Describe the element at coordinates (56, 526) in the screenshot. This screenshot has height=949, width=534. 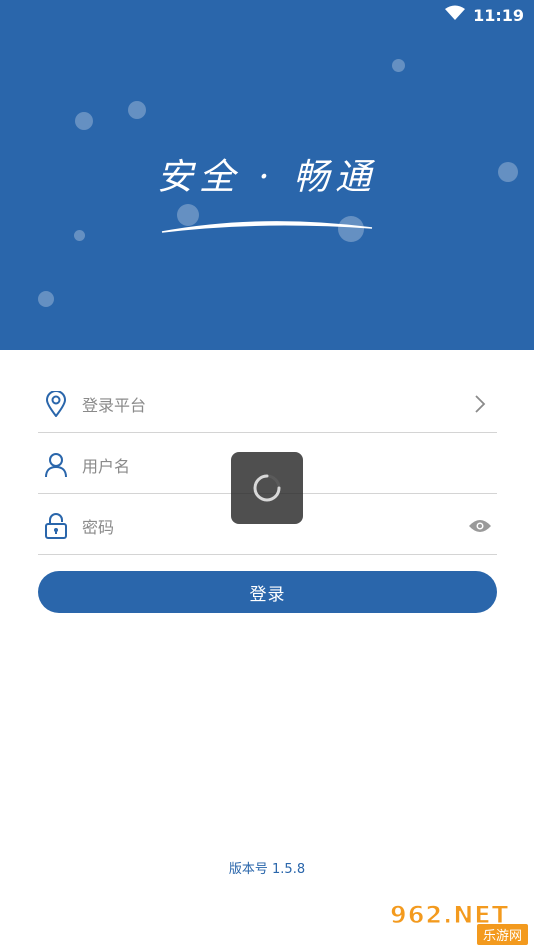
I see `lock-icon` at that location.